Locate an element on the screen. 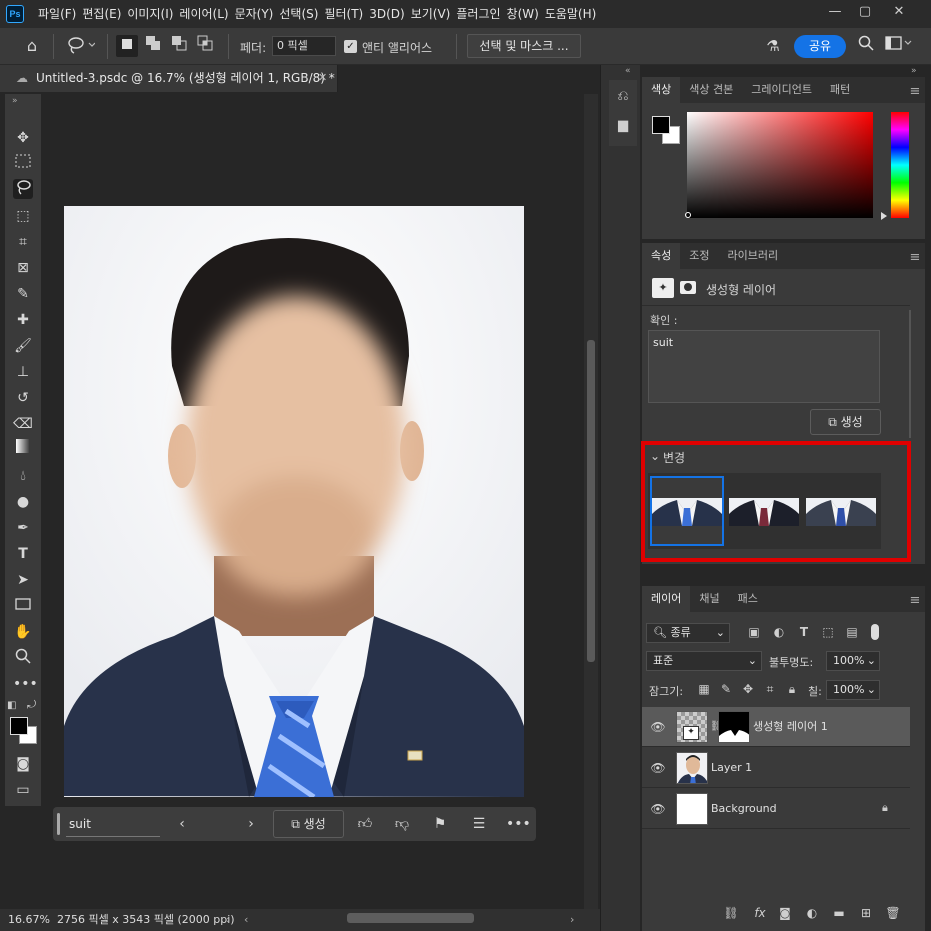 Image resolution: width=931 pixels, height=931 pixels. menu-view: 보기(V) is located at coordinates (434, 14).